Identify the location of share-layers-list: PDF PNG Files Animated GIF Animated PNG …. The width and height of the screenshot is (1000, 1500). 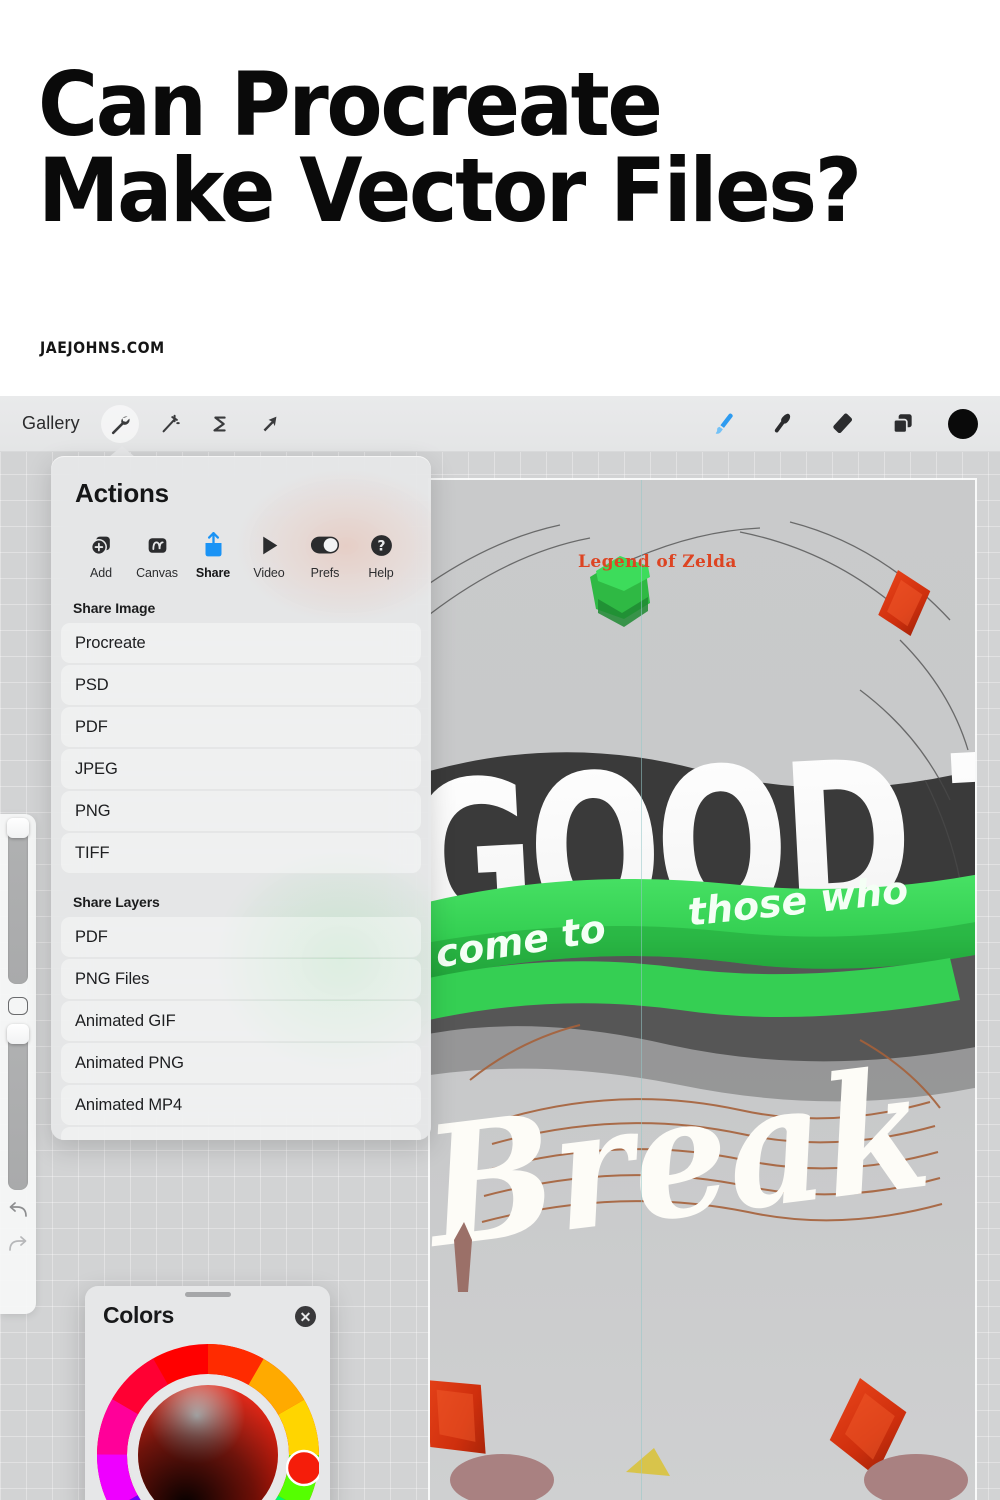
(241, 1028).